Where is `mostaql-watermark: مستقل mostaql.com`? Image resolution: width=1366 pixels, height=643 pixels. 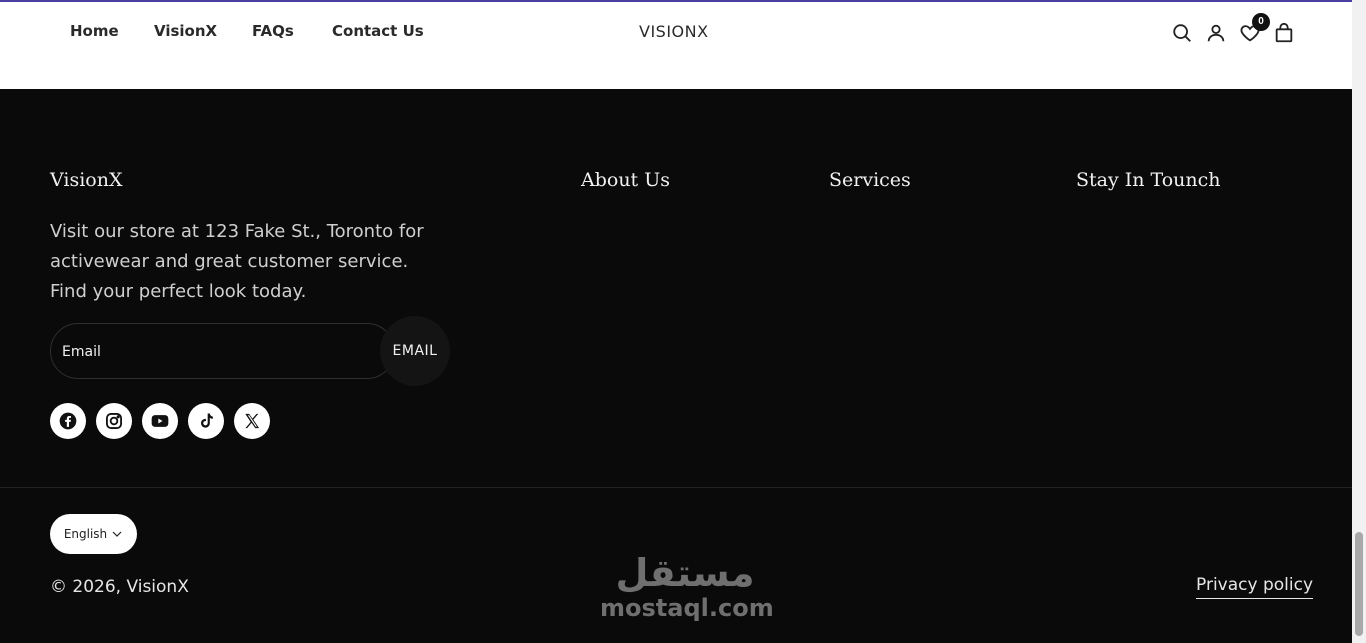 mostaql-watermark: مستقل mostaql.com is located at coordinates (687, 586).